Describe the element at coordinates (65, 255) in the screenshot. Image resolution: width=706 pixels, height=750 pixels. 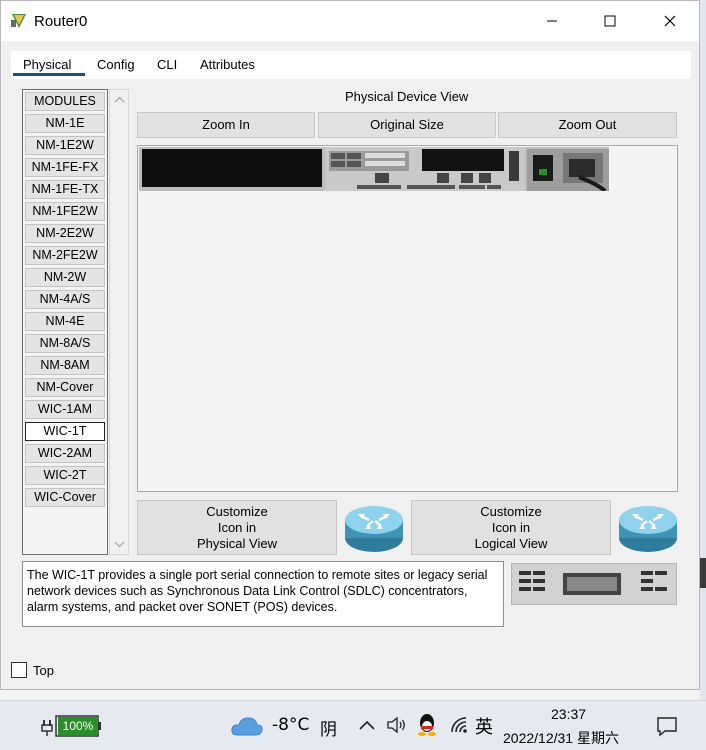
I see `module-item: NM-2FE2W` at that location.